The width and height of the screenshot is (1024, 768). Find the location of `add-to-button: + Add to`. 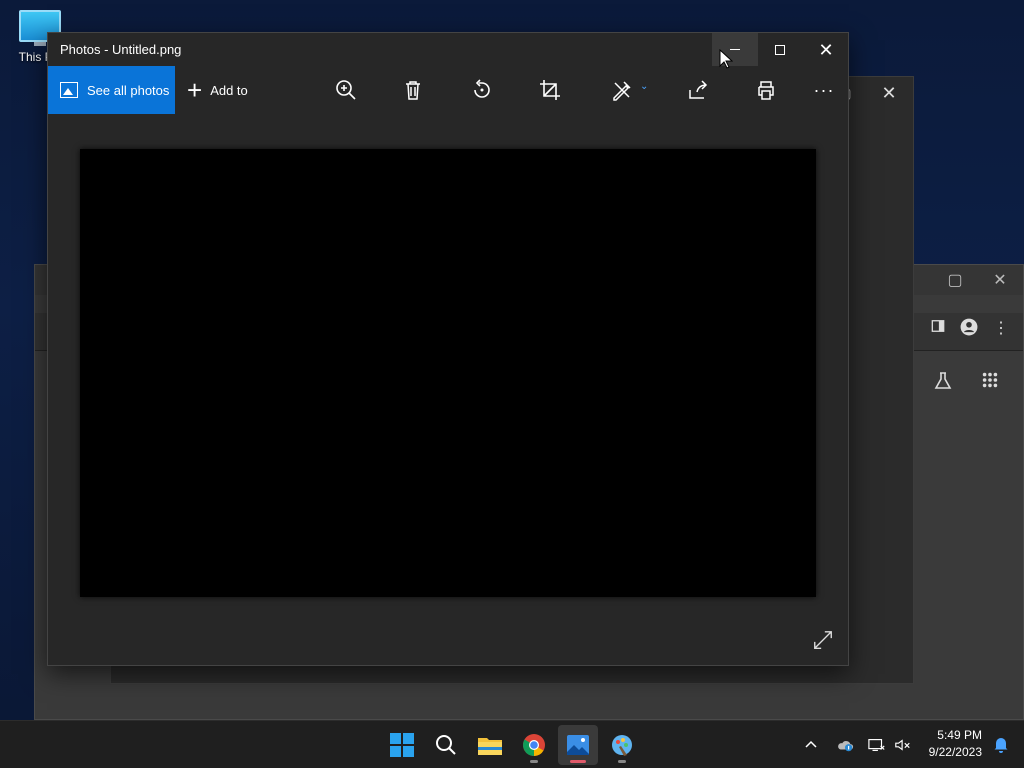

add-to-button: + Add to is located at coordinates (217, 90).